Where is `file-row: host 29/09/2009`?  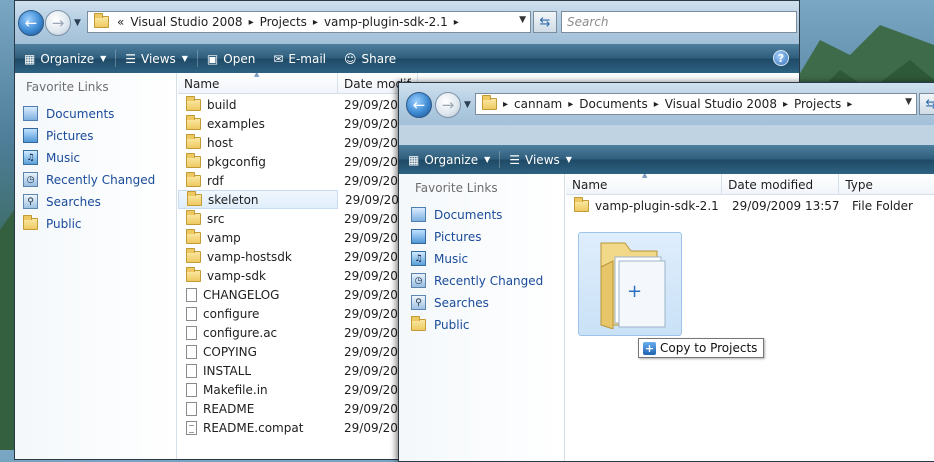
file-row: host 29/09/2009 is located at coordinates (295, 142).